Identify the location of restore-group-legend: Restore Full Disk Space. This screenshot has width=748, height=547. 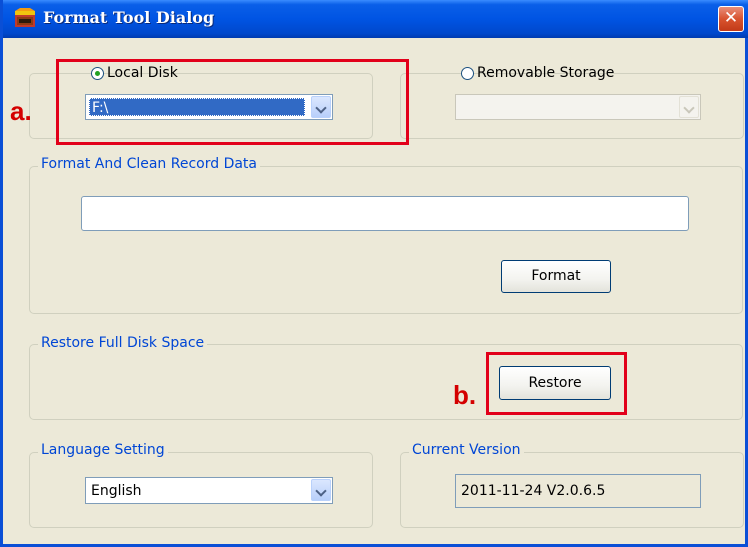
(123, 343).